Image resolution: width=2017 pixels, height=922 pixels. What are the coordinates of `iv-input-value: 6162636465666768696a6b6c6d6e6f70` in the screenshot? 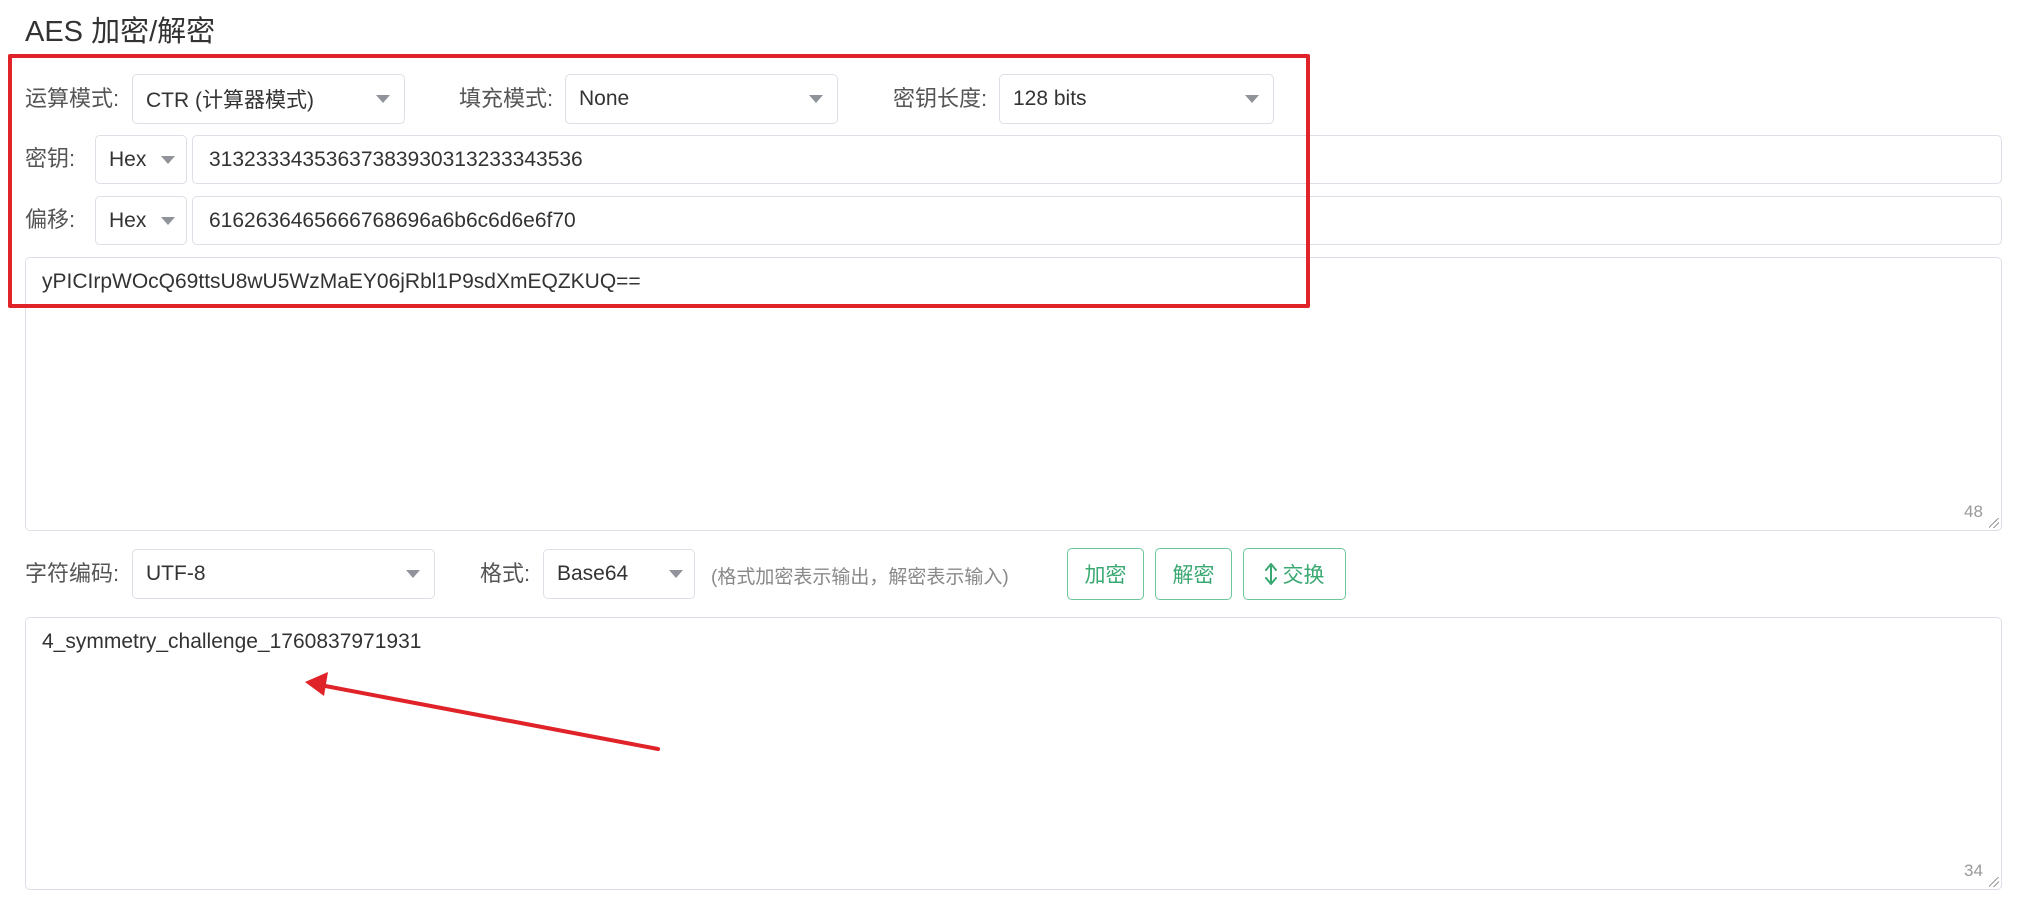 It's located at (392, 220).